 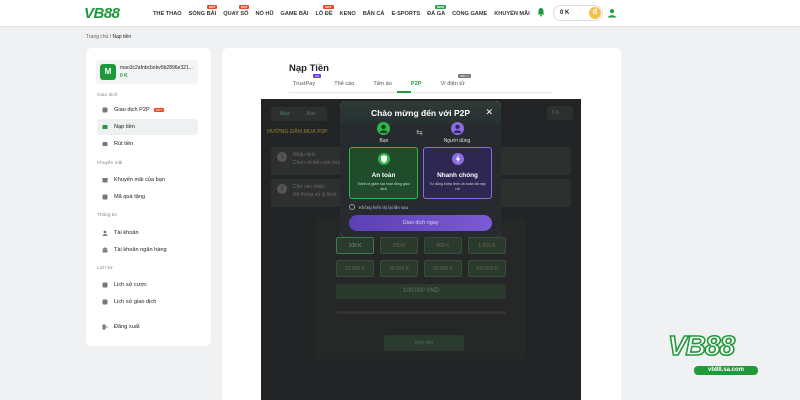 I want to click on modal-title: Chào mừng đến với P2P, so click(x=420, y=113).